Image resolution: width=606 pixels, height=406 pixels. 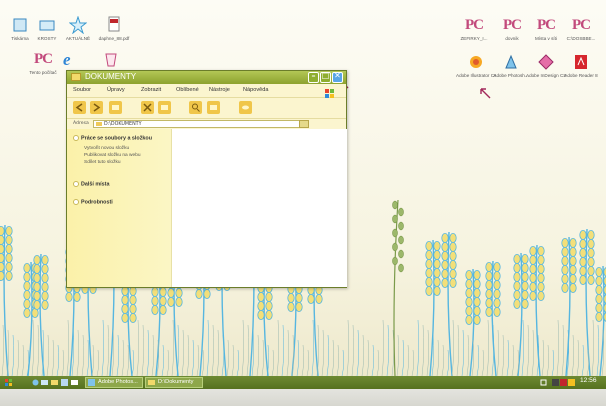 I want to click on address-dropdown-button, so click(x=304, y=124).